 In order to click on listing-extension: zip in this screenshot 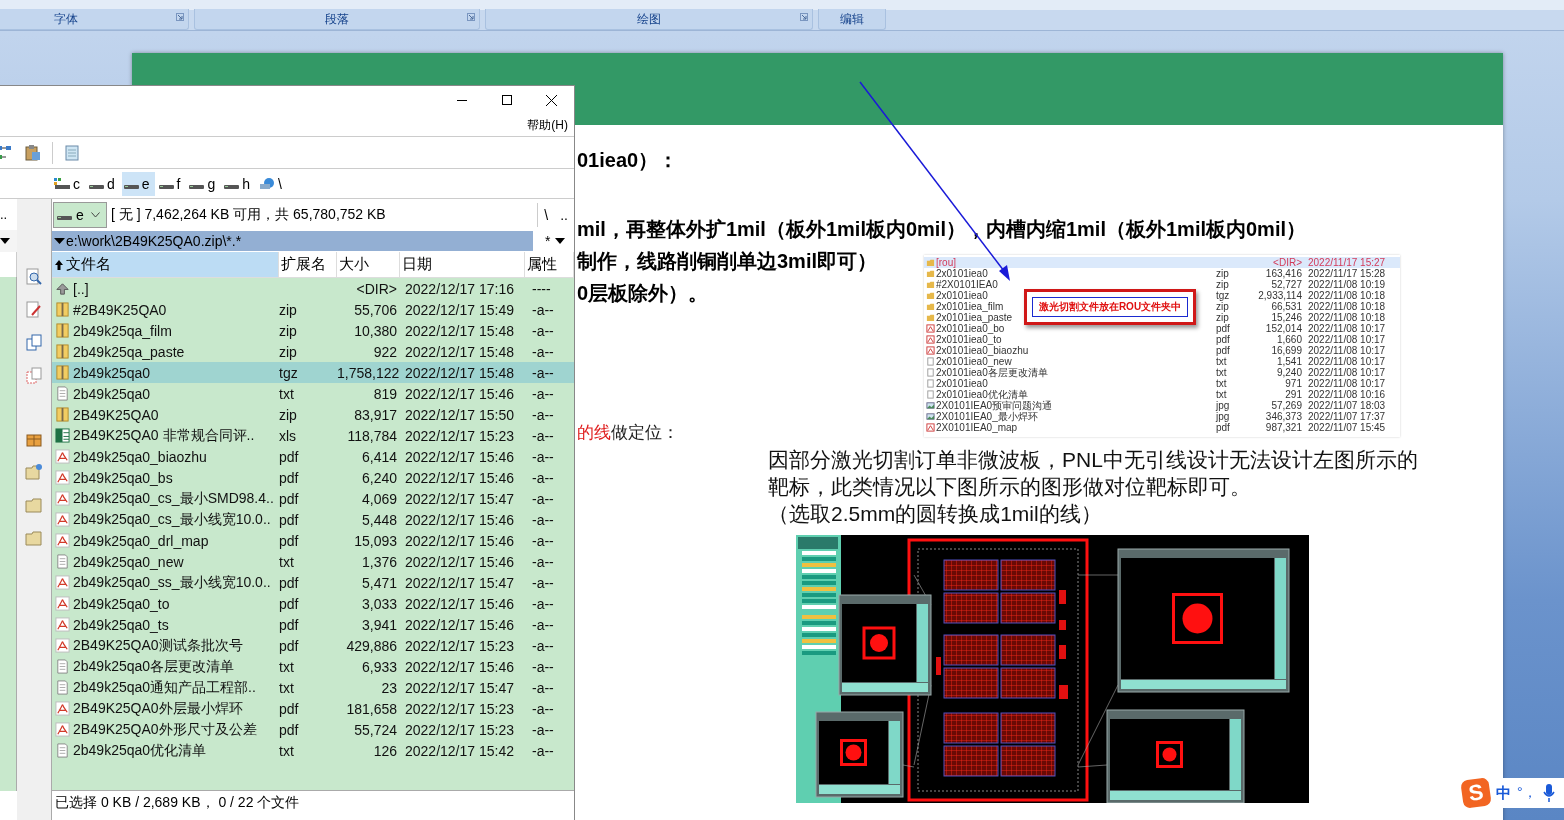, I will do `click(1223, 273)`.